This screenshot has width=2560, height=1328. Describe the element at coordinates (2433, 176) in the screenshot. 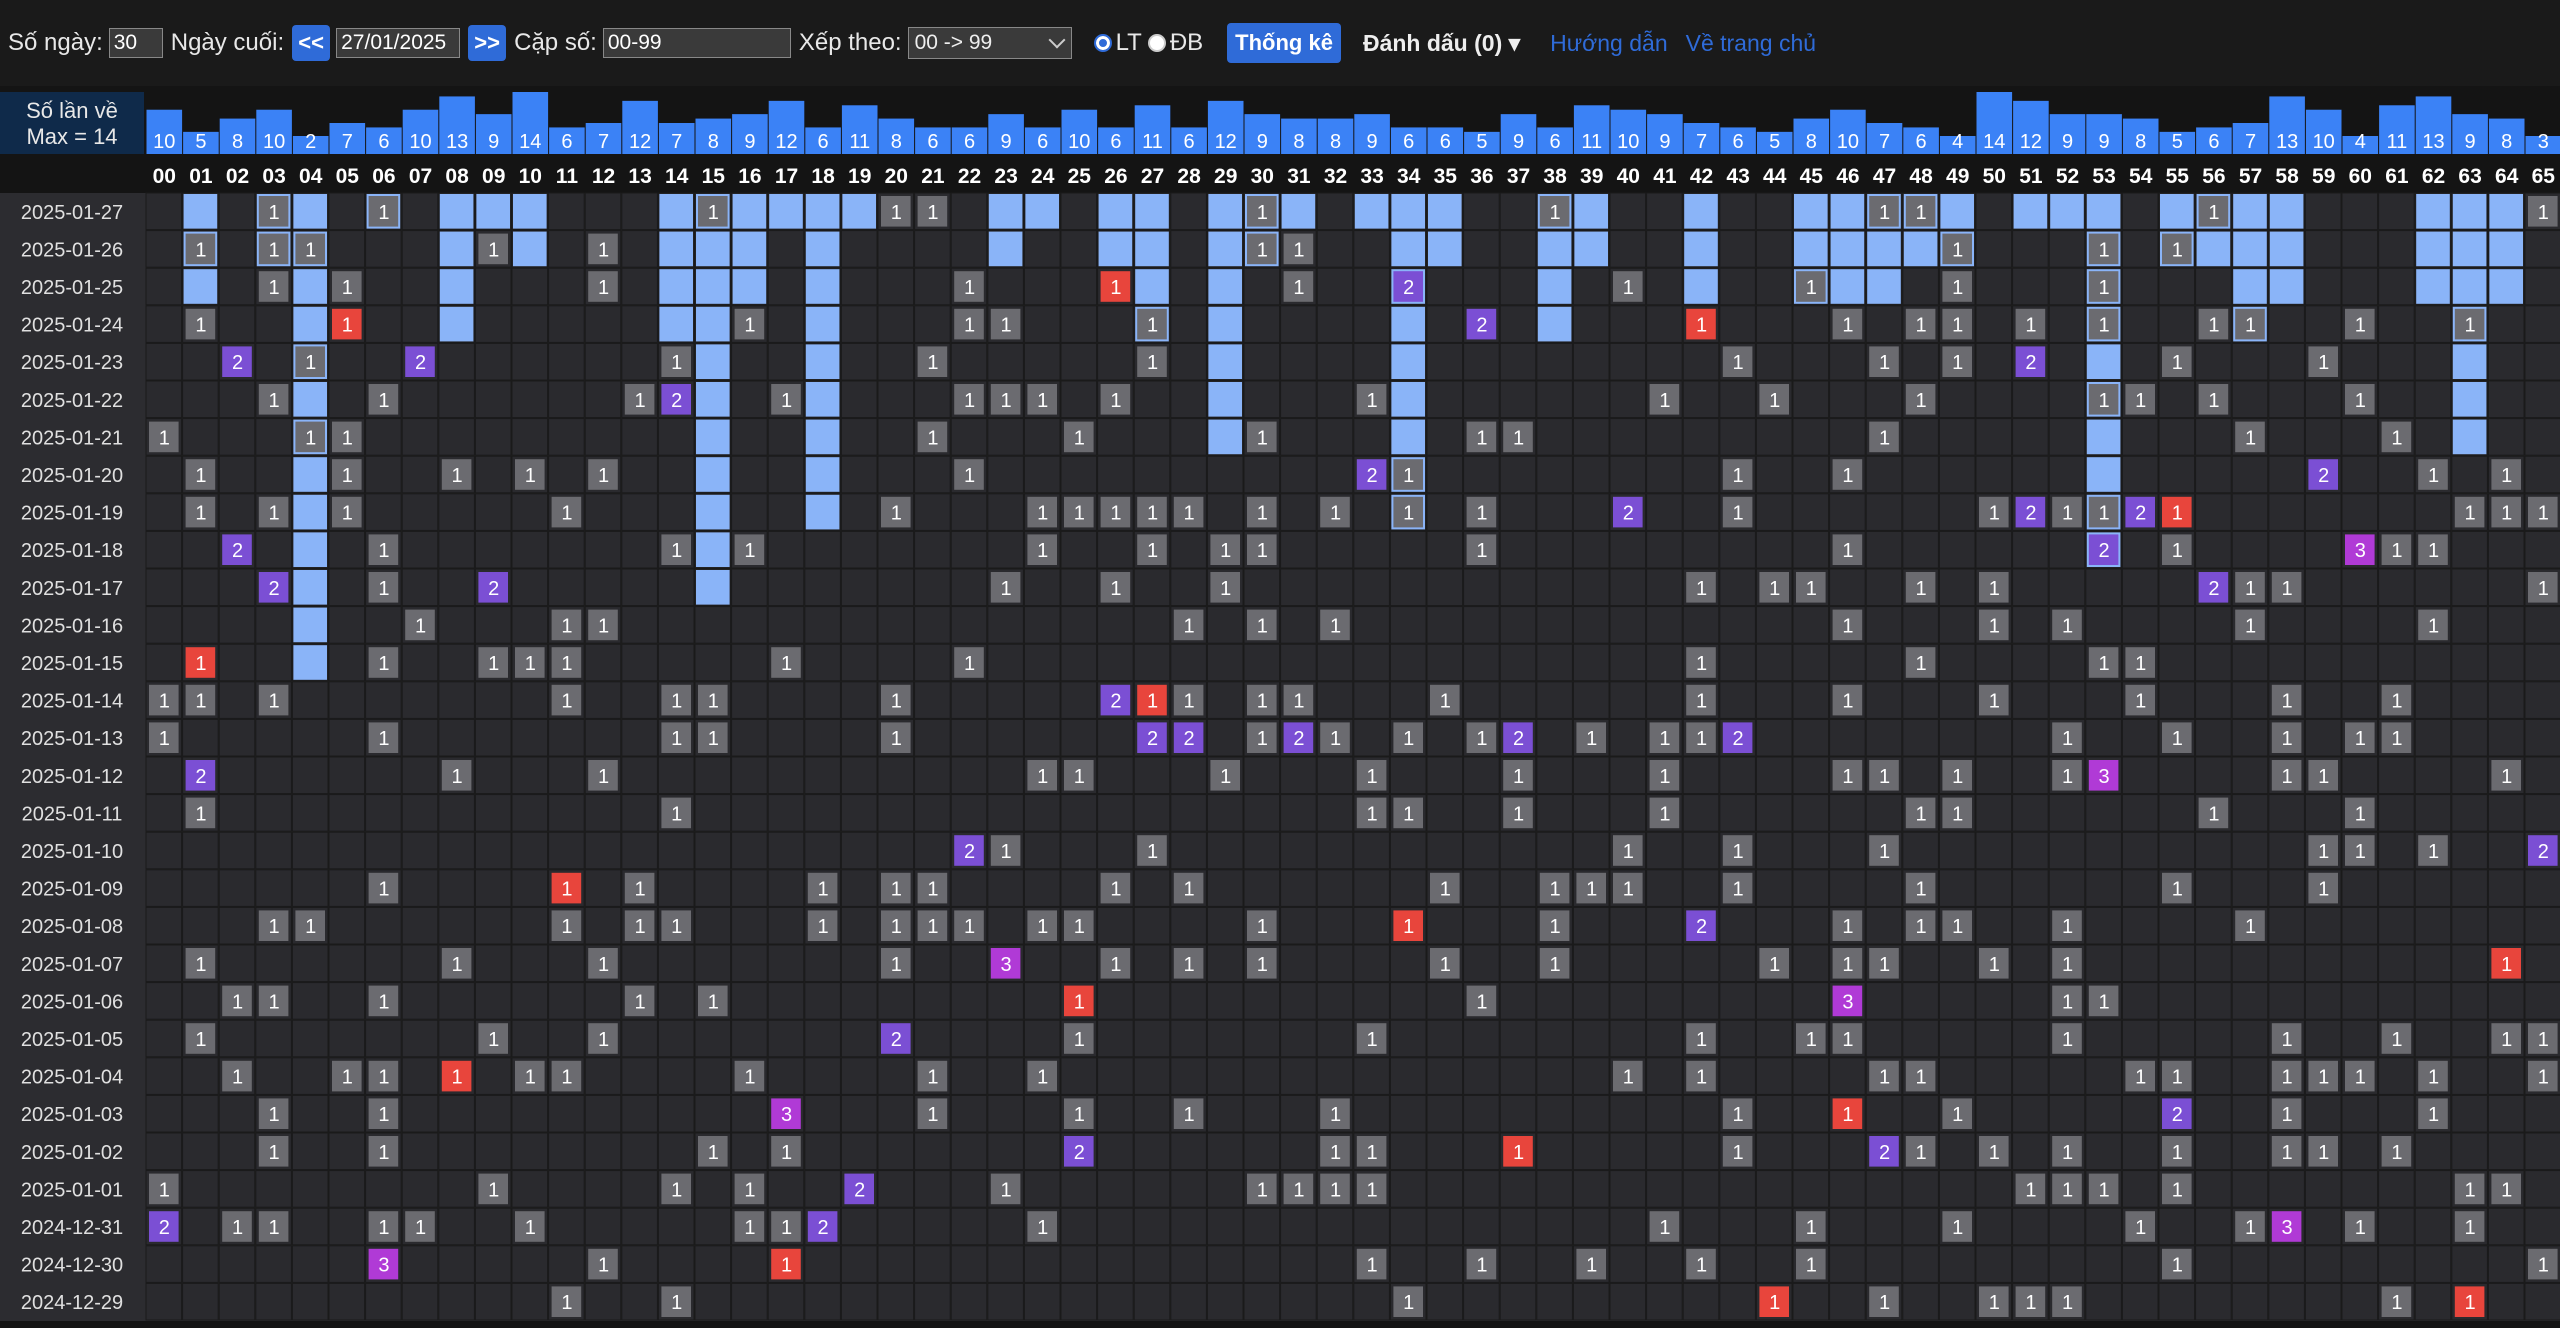

I see `number-label: 62` at that location.